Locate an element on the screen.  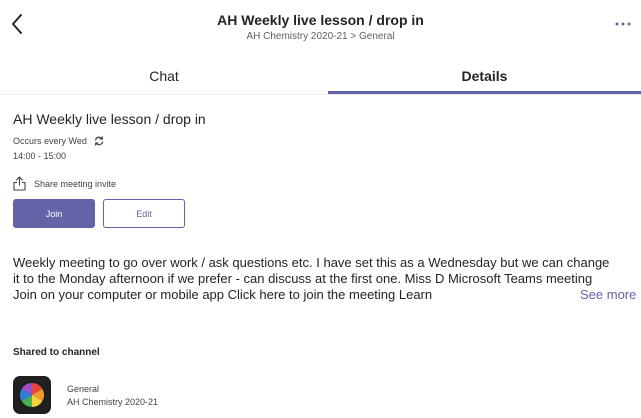
more-options-button is located at coordinates (623, 24).